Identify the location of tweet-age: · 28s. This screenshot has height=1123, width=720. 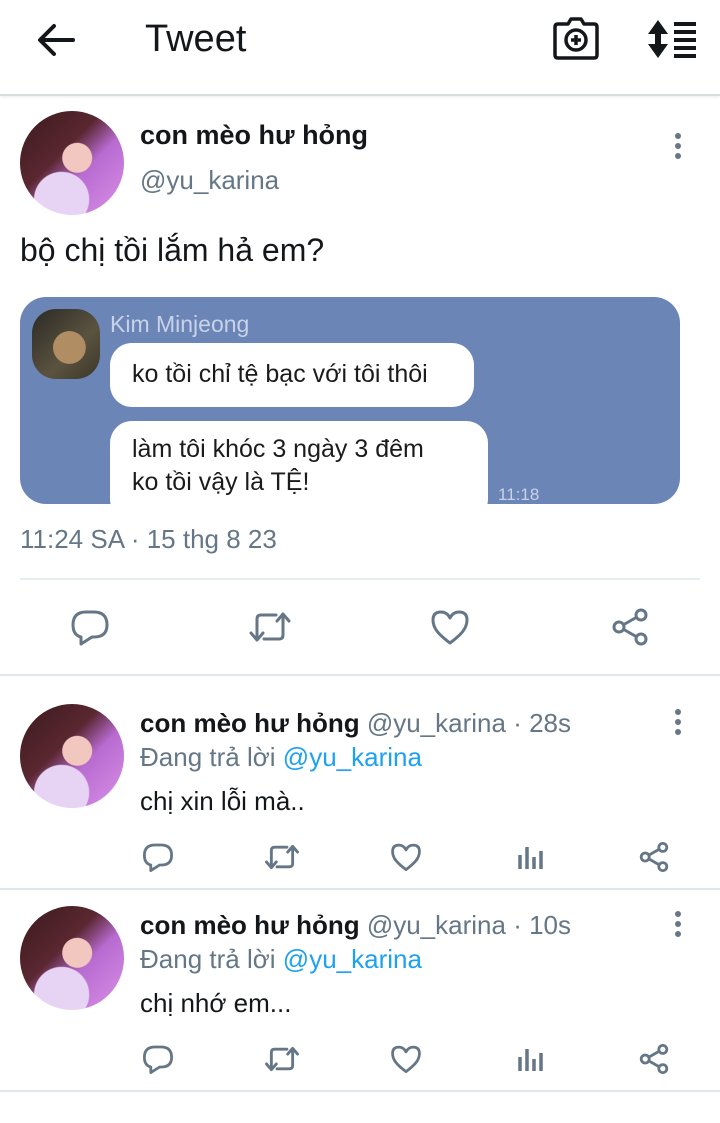
(542, 723).